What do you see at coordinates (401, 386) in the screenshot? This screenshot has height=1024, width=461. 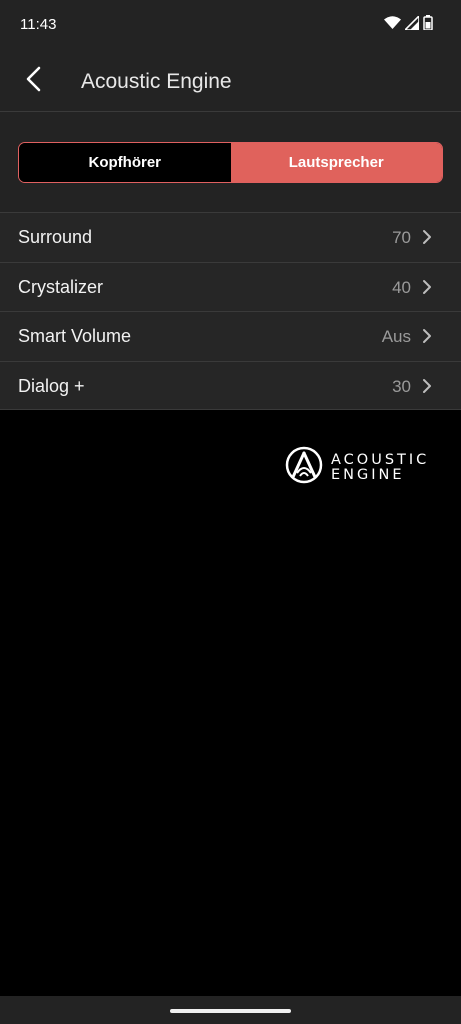 I see `row-value: 30` at bounding box center [401, 386].